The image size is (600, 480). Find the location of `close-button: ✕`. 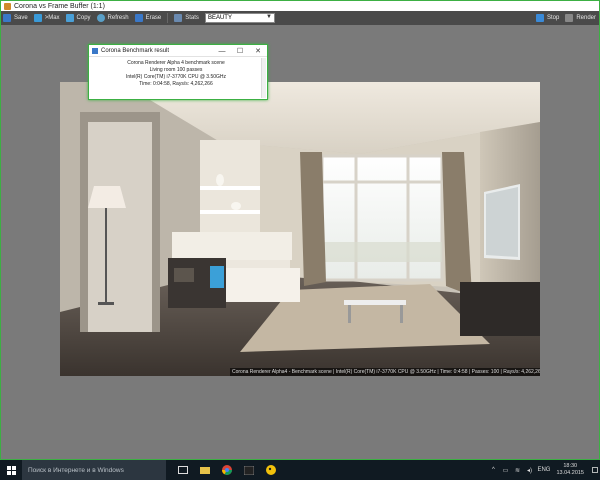

close-button: ✕ is located at coordinates (258, 51).